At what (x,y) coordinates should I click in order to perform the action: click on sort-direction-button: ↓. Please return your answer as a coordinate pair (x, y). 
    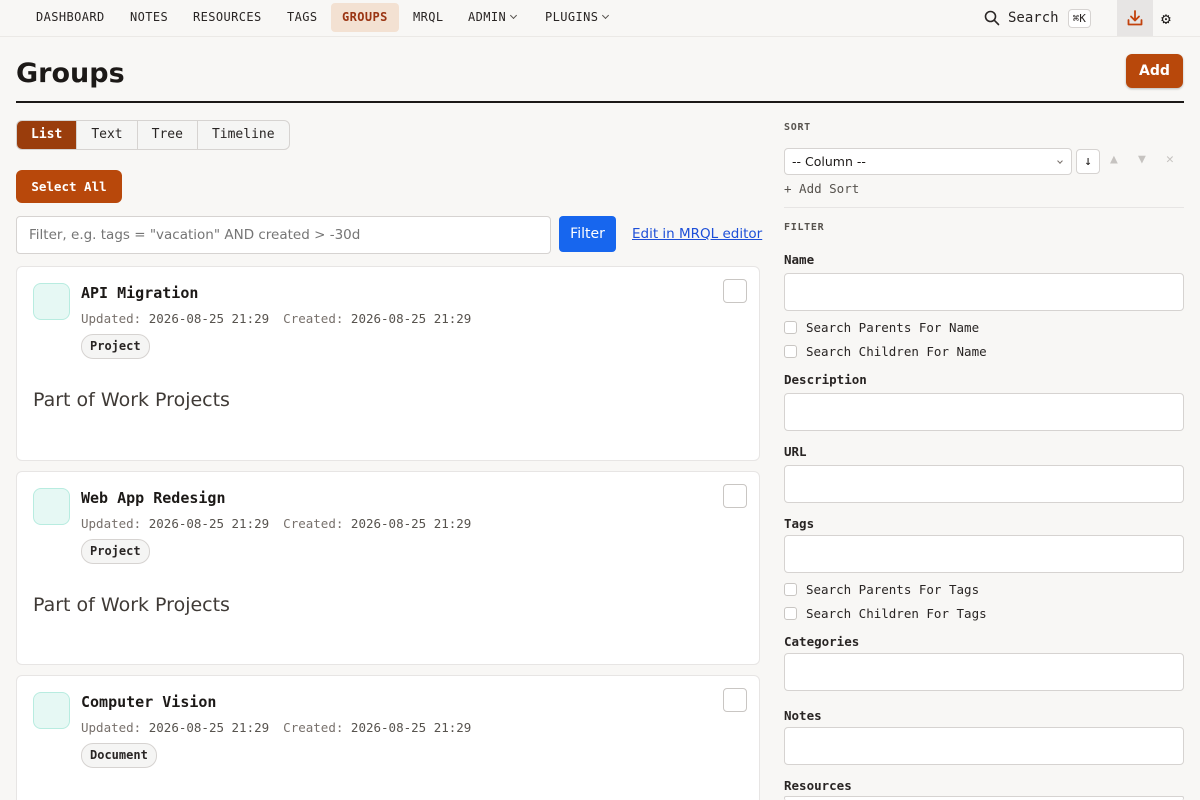
    Looking at the image, I should click on (1088, 161).